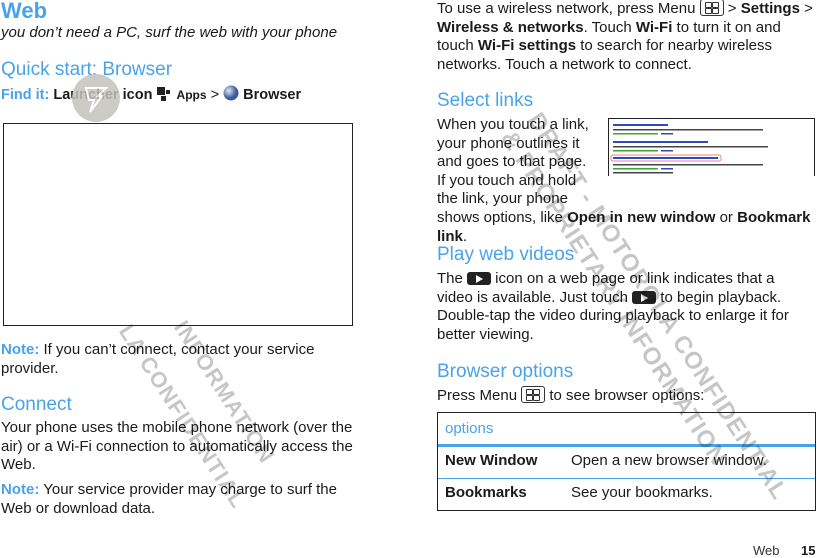 Image resolution: width=817 pixels, height=558 pixels. I want to click on connect-heading: Connect, so click(36, 404).